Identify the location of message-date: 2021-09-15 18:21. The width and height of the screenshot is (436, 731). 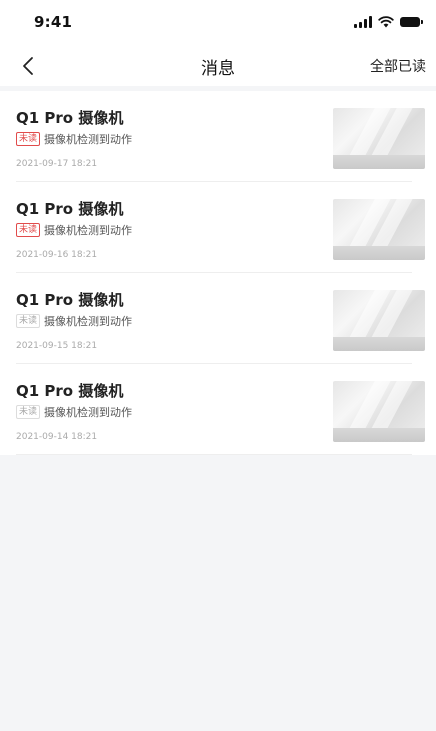
(57, 346).